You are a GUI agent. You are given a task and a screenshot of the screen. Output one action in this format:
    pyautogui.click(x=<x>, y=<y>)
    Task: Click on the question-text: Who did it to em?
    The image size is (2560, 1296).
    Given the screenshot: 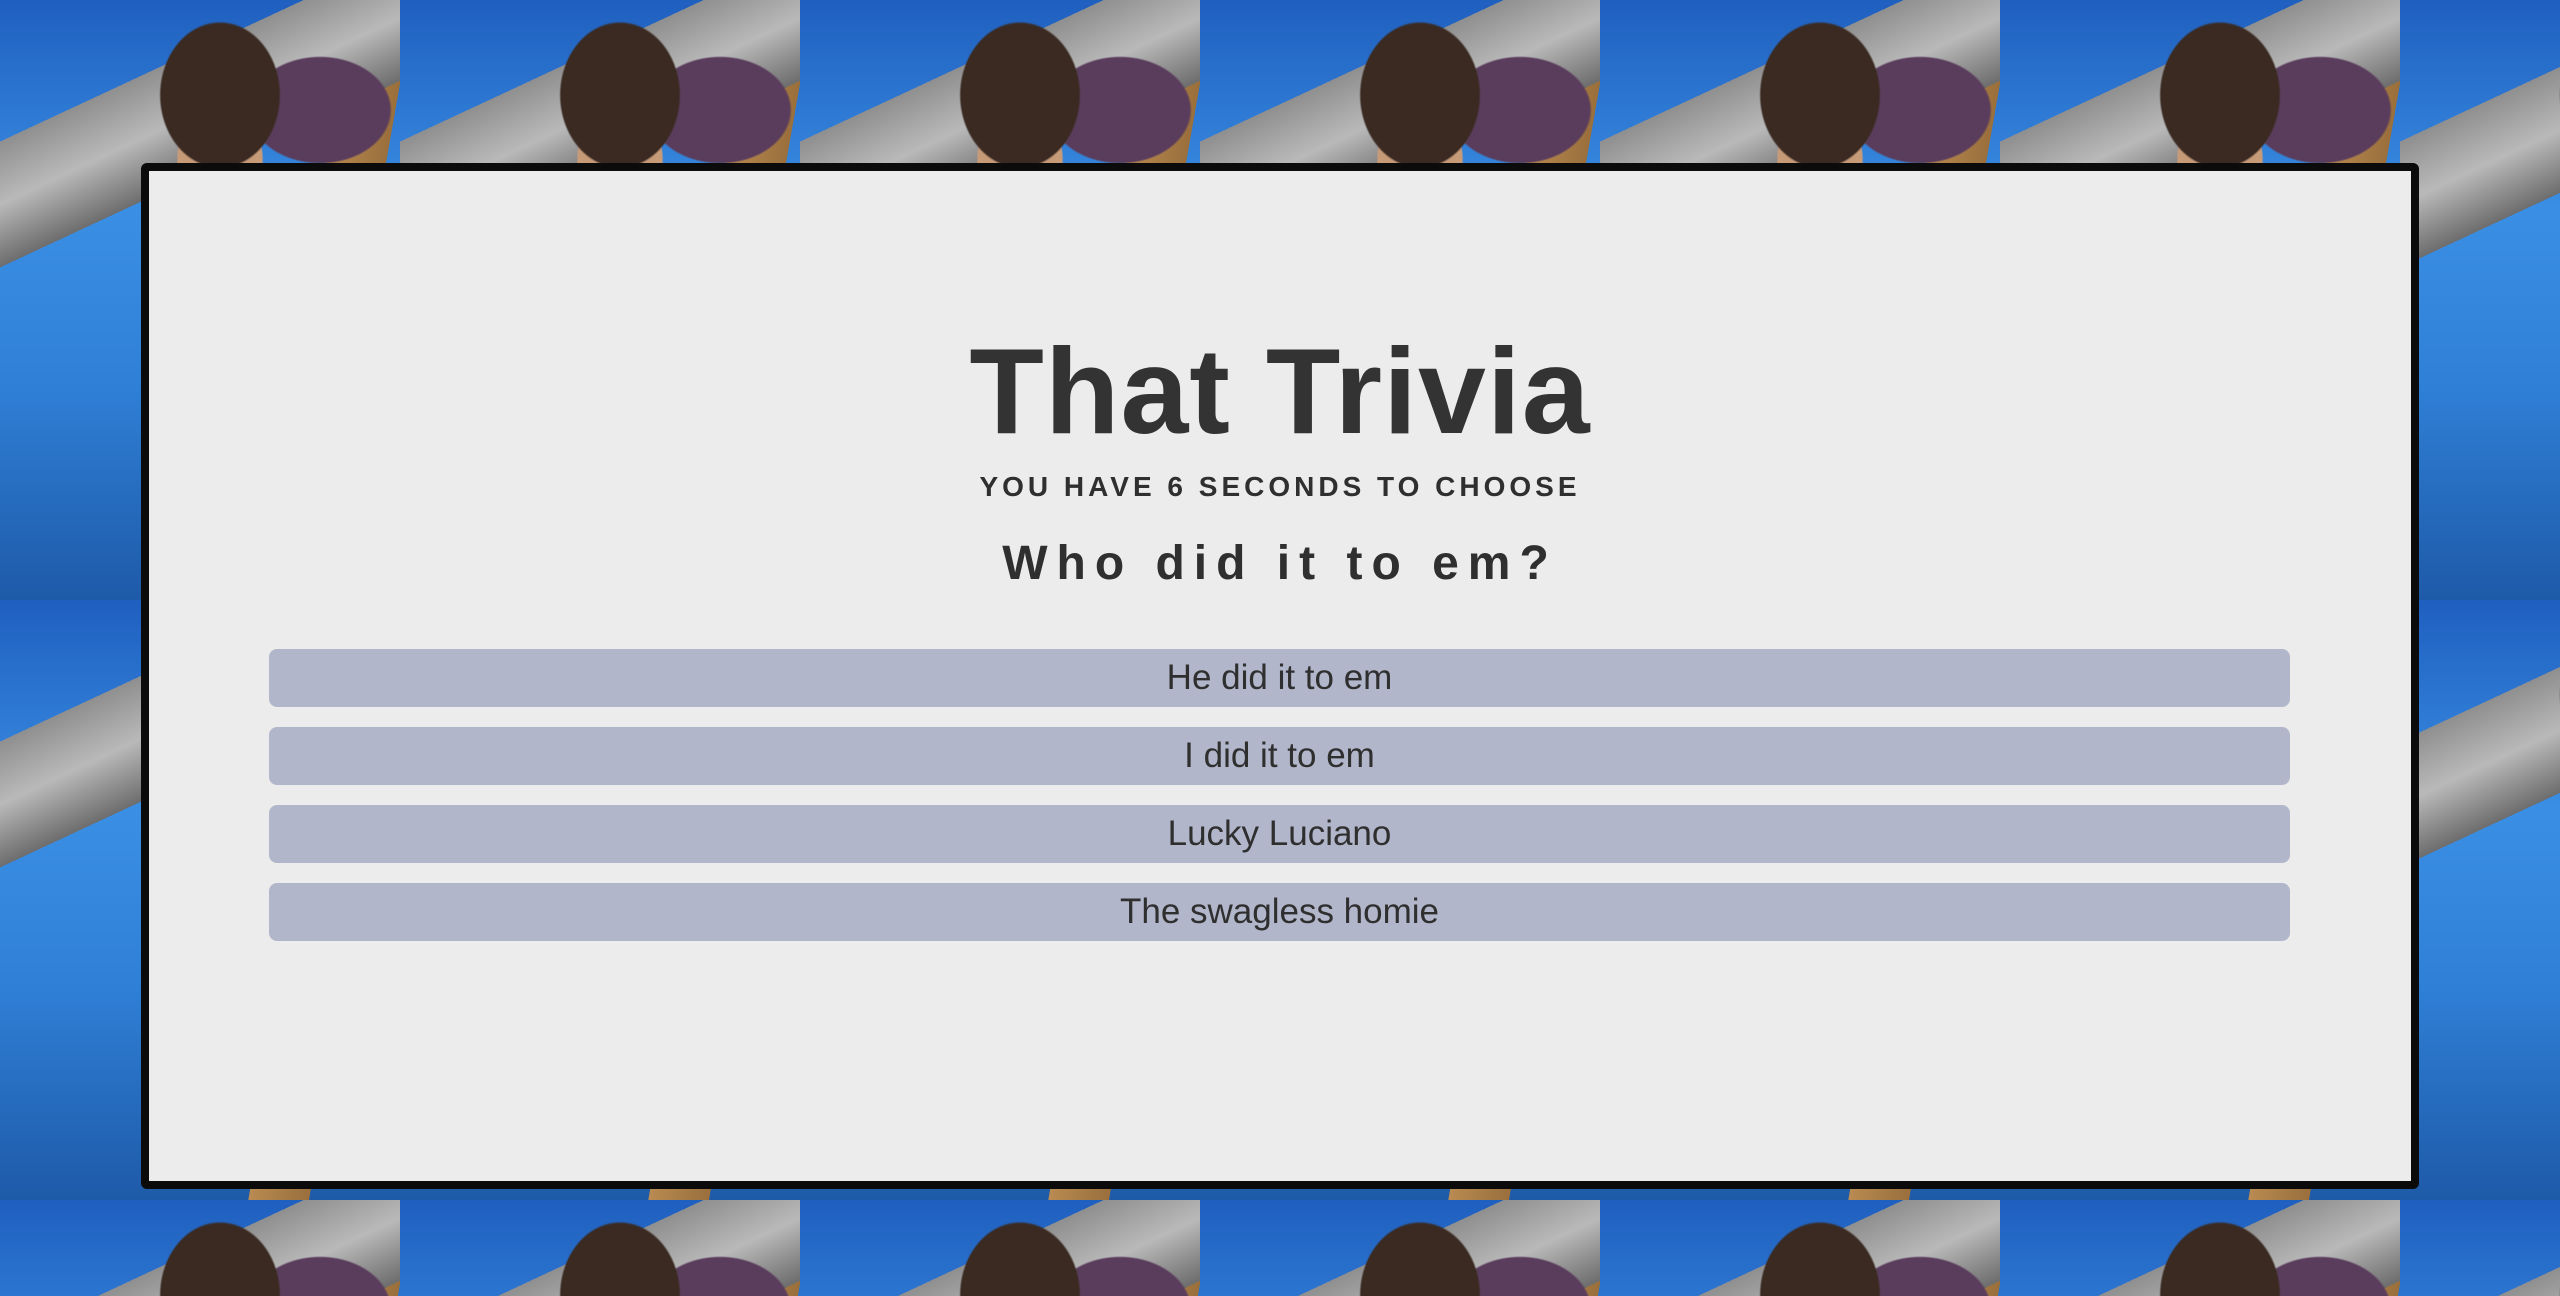 What is the action you would take?
    pyautogui.click(x=1280, y=563)
    